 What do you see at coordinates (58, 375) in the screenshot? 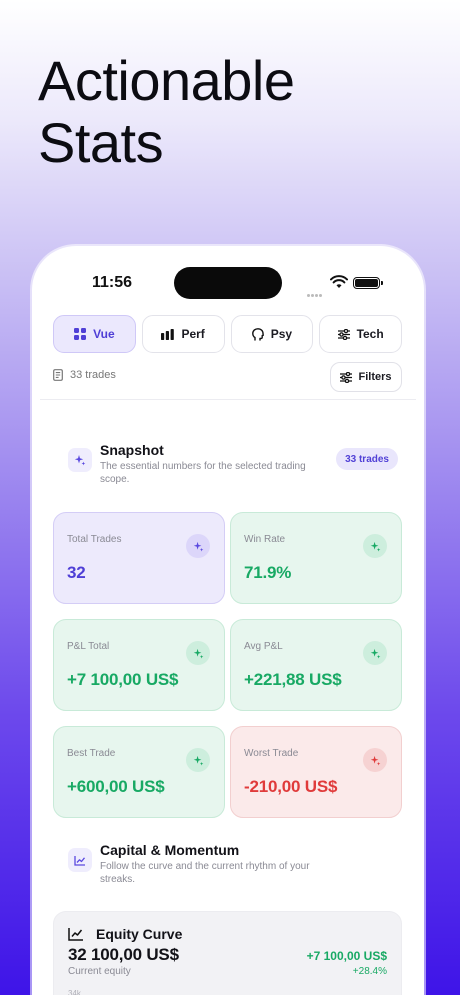
I see `document-icon` at bounding box center [58, 375].